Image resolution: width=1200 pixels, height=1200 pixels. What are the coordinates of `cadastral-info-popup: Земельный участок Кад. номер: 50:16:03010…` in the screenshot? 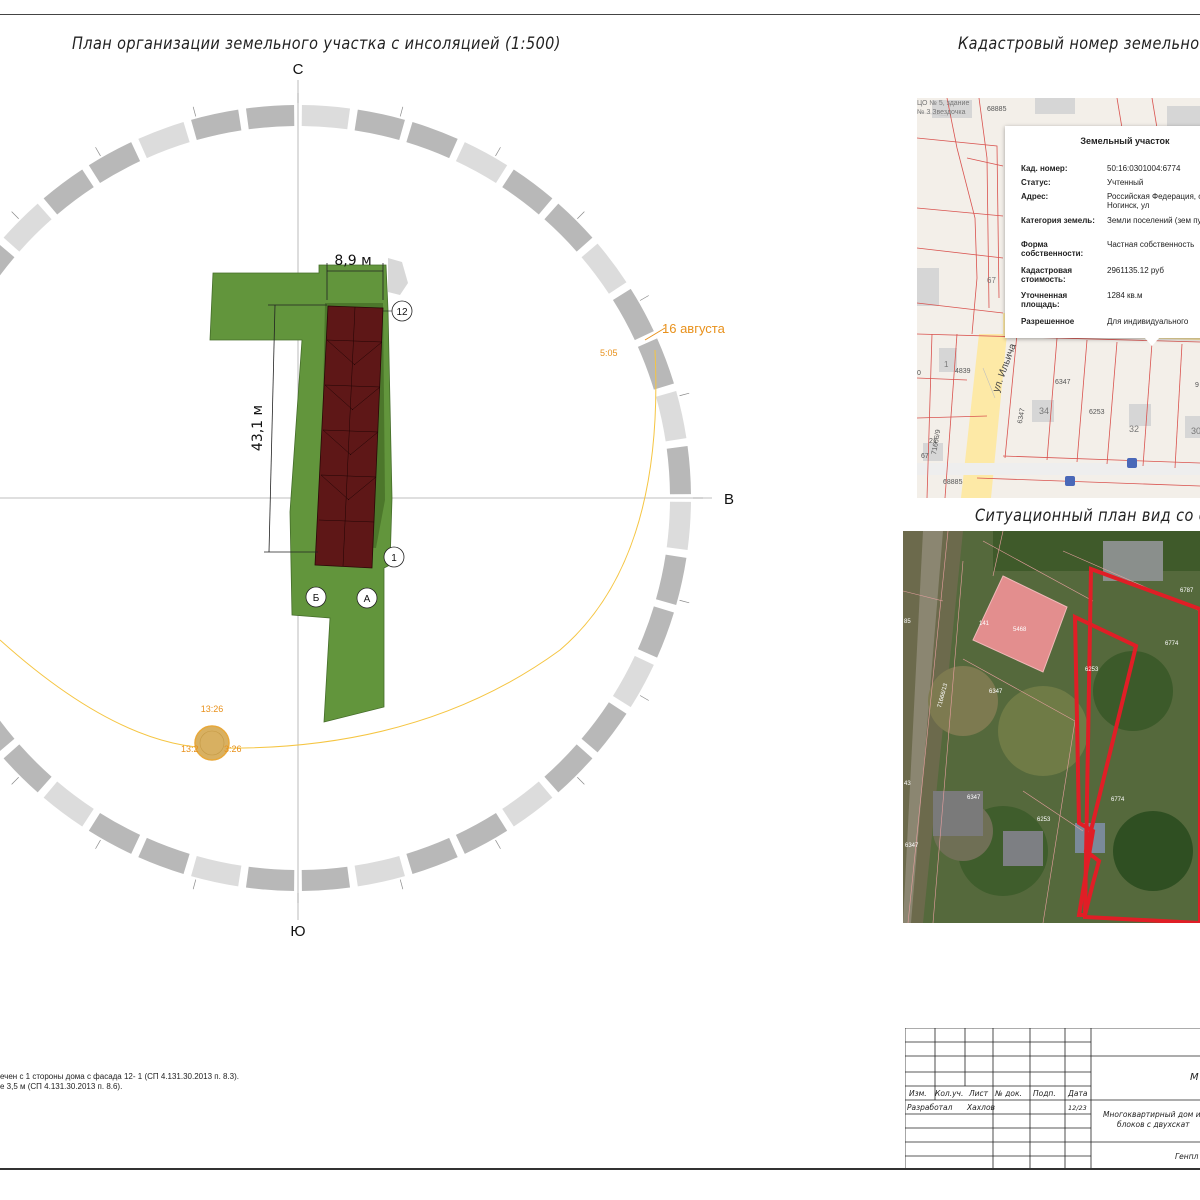 It's located at (1102, 232).